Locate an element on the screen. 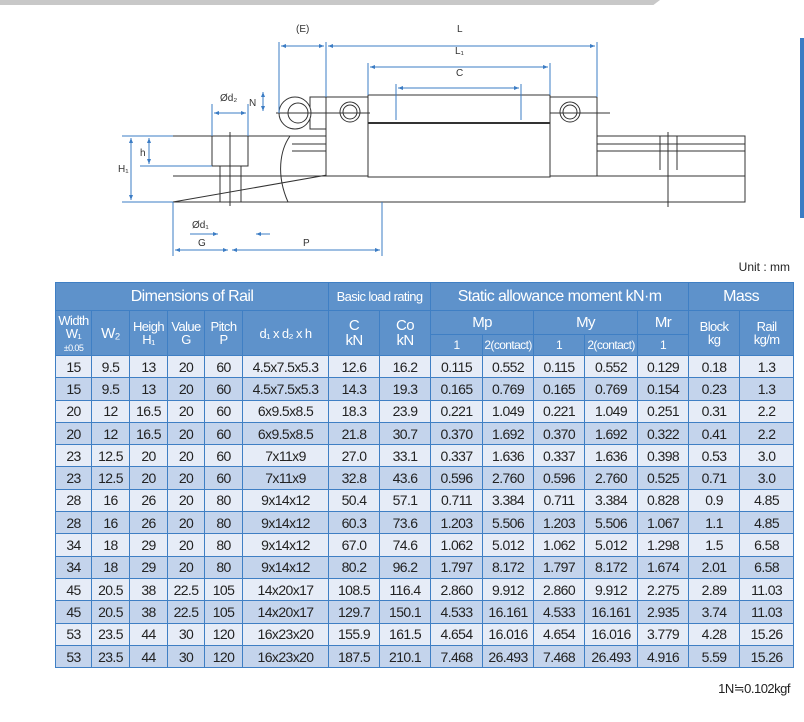 The height and width of the screenshot is (722, 804). table-cell: 12 is located at coordinates (110, 433).